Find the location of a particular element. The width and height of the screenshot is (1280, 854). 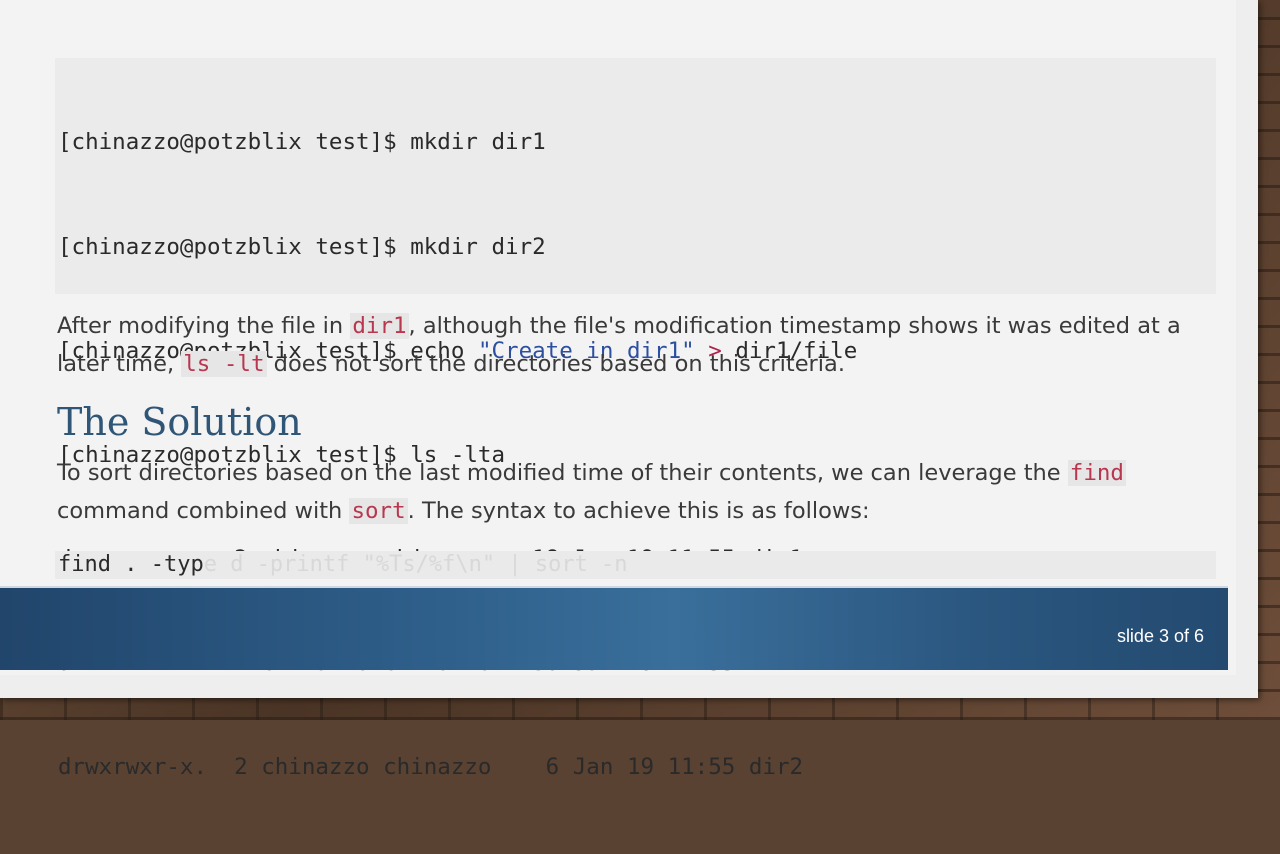

section-heading: The Solution is located at coordinates (179, 422).